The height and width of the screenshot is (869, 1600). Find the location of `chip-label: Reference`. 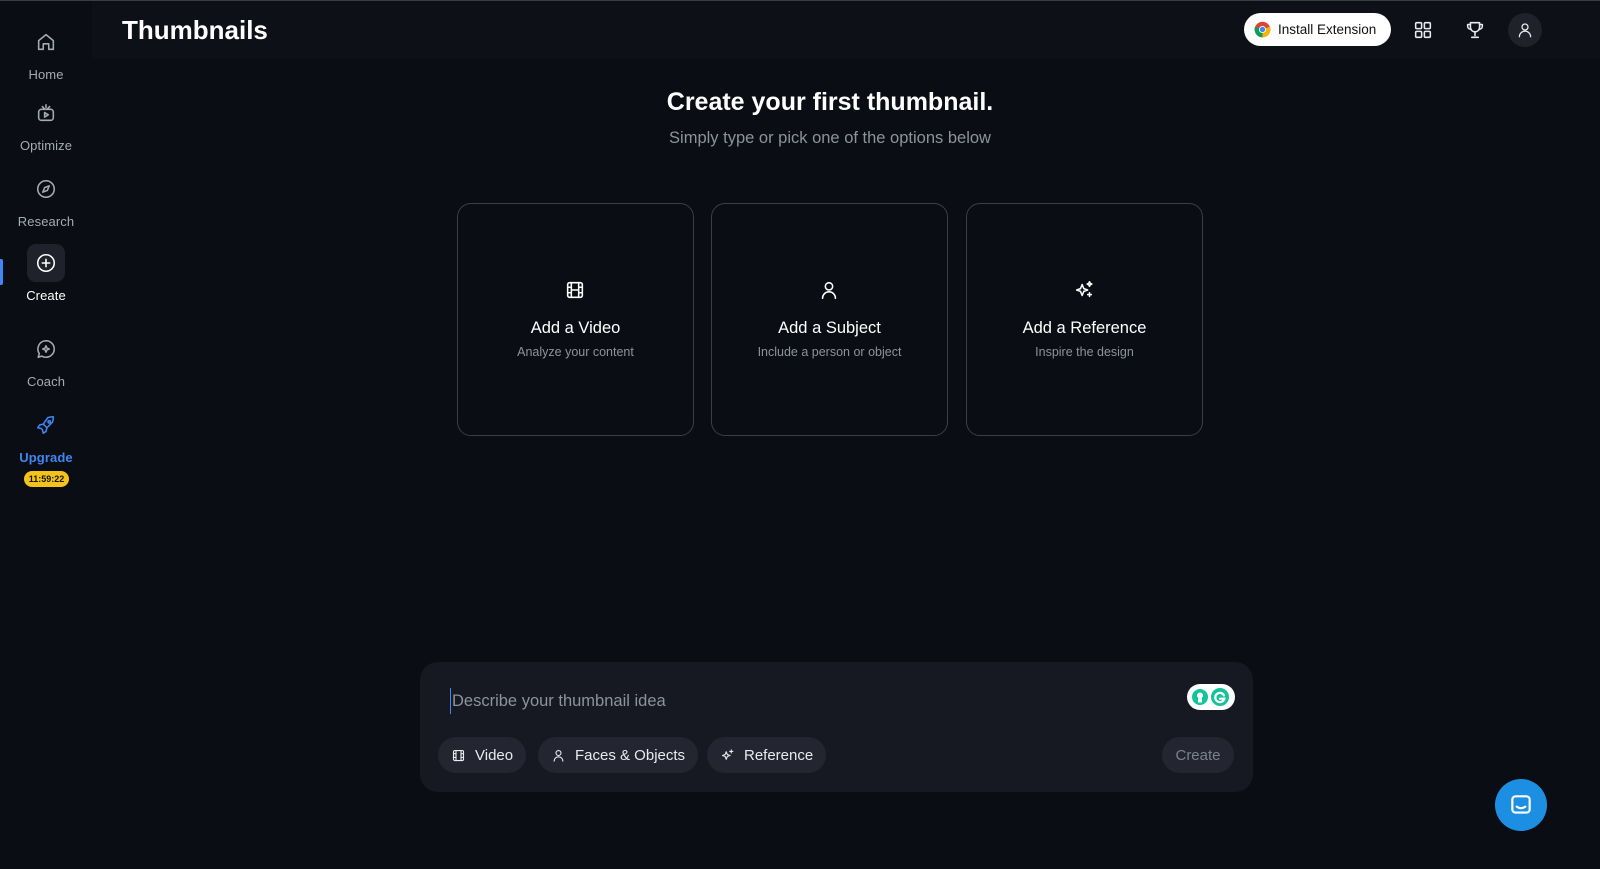

chip-label: Reference is located at coordinates (779, 755).